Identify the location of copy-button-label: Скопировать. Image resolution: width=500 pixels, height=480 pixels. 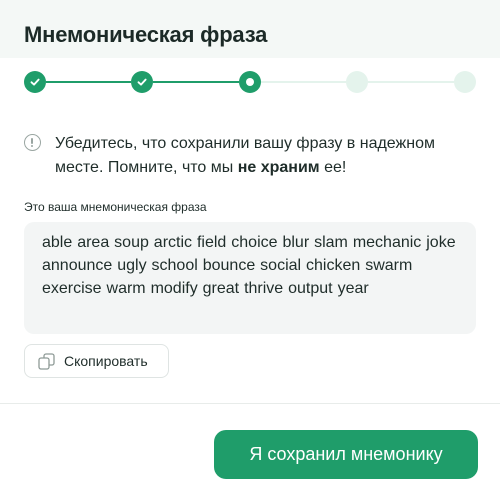
(106, 361).